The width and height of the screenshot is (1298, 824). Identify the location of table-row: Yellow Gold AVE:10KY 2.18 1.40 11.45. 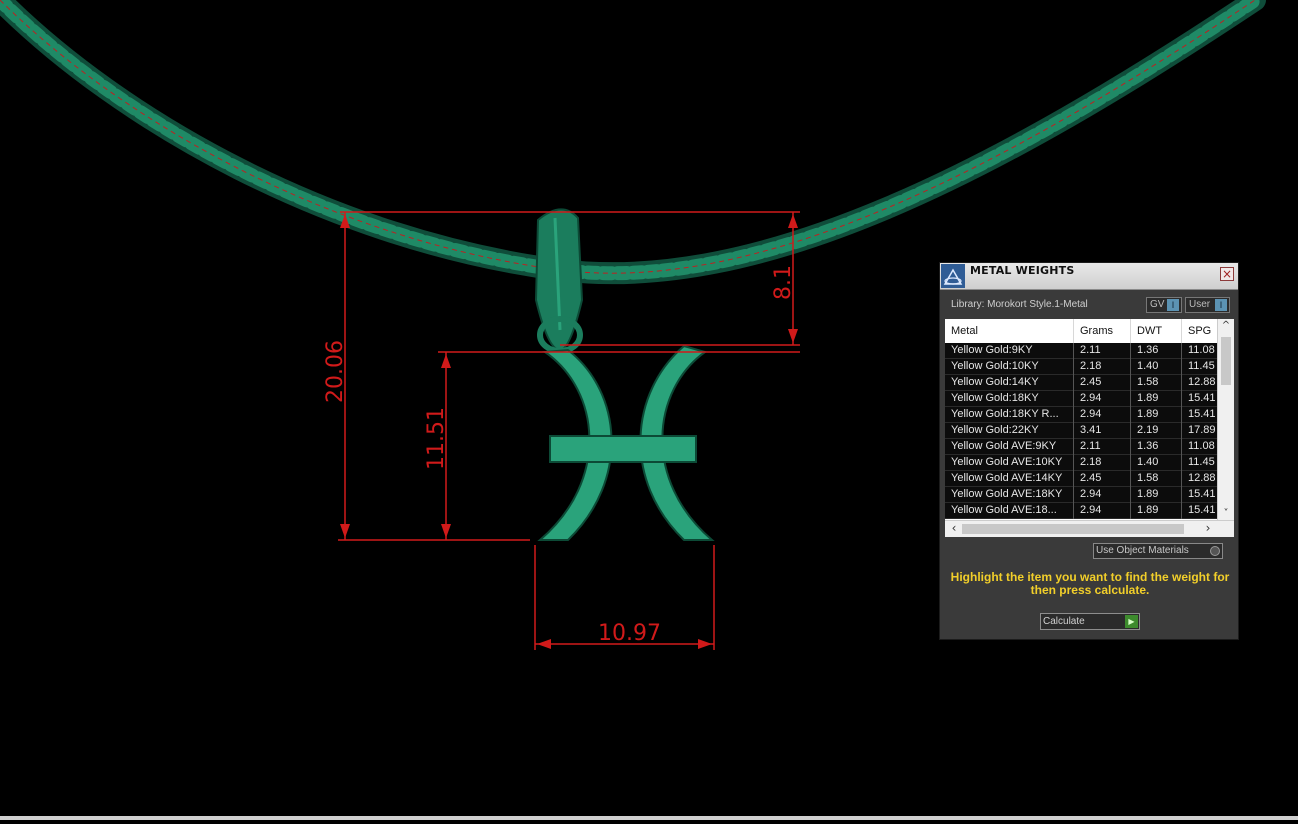
(1081, 463).